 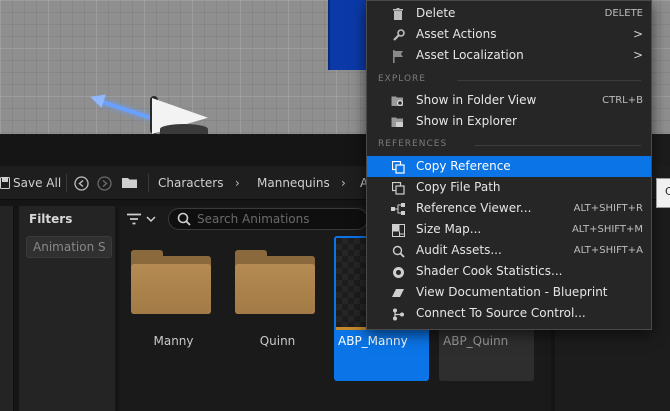 I want to click on menu-item-label: View Documentation - Blueprint, so click(x=512, y=292).